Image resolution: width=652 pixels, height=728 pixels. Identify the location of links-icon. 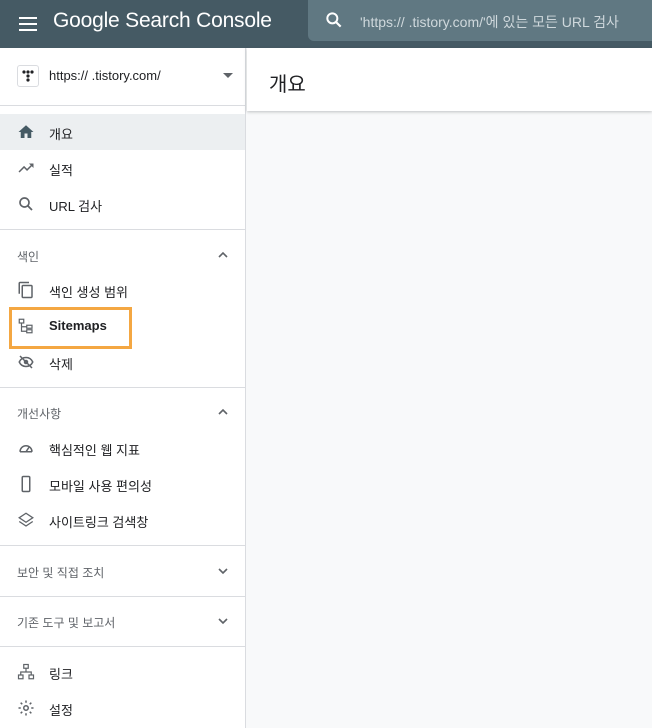
(26, 672).